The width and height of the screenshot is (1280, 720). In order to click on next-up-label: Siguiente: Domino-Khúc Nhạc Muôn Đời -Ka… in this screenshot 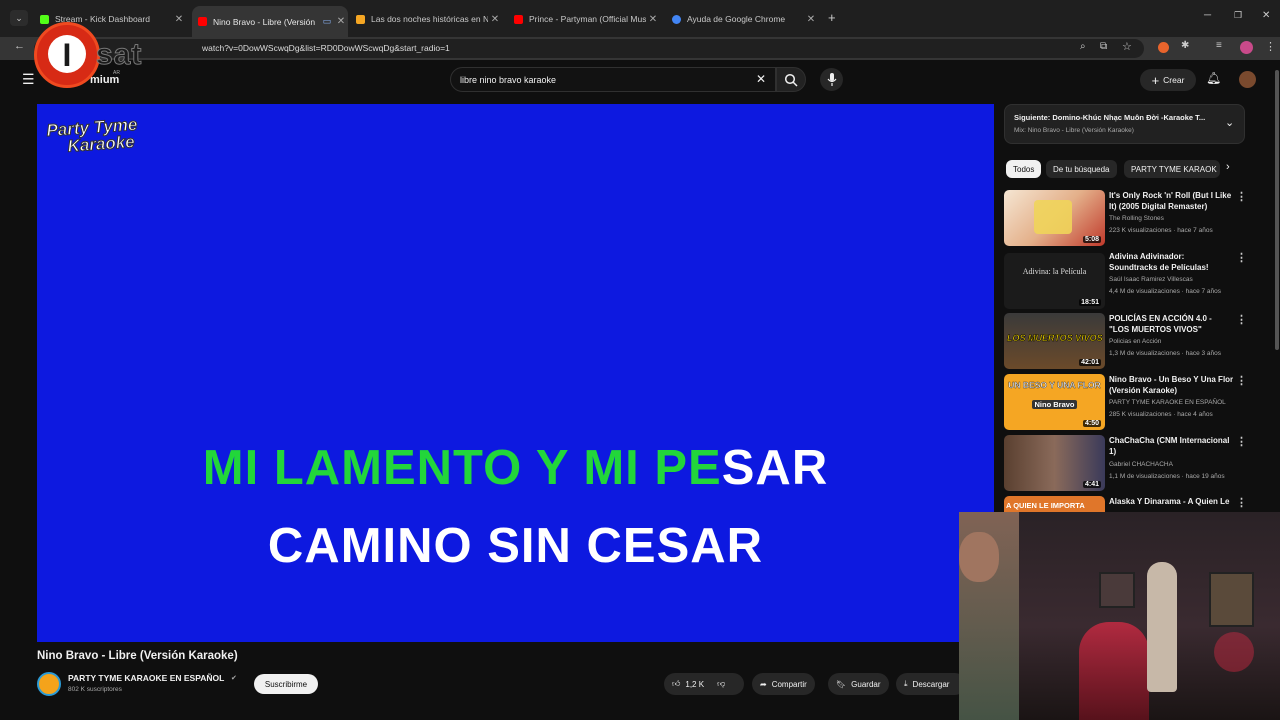, I will do `click(1110, 117)`.